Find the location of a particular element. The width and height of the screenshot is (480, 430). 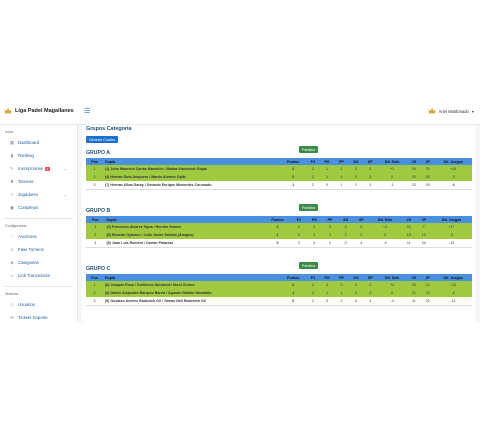

table-cell-jg: 24 is located at coordinates (409, 227).